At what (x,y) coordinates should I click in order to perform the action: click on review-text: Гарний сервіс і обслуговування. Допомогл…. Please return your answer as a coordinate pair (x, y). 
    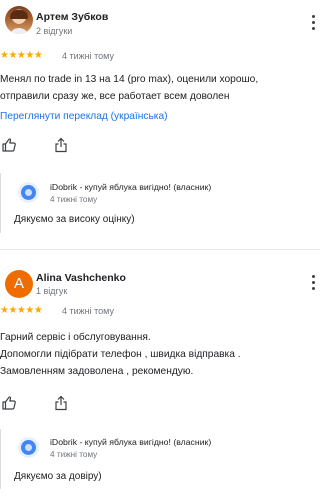
    Looking at the image, I should click on (120, 354).